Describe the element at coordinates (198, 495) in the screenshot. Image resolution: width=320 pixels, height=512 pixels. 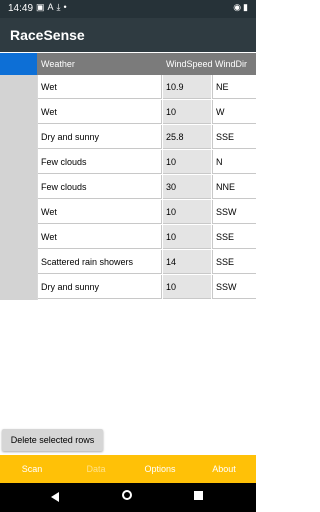
I see `recents-icon` at that location.